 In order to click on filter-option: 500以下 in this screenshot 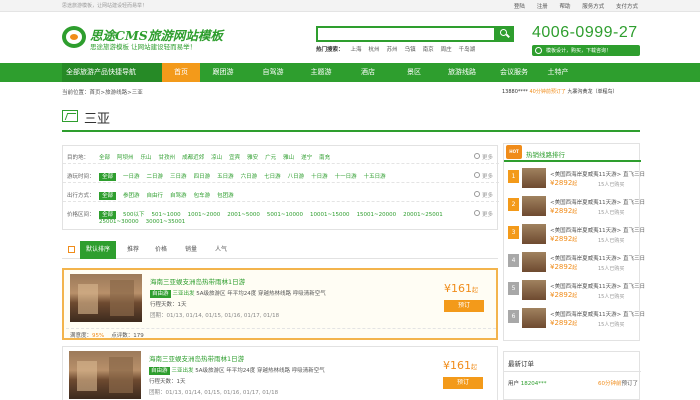, I will do `click(134, 215)`.